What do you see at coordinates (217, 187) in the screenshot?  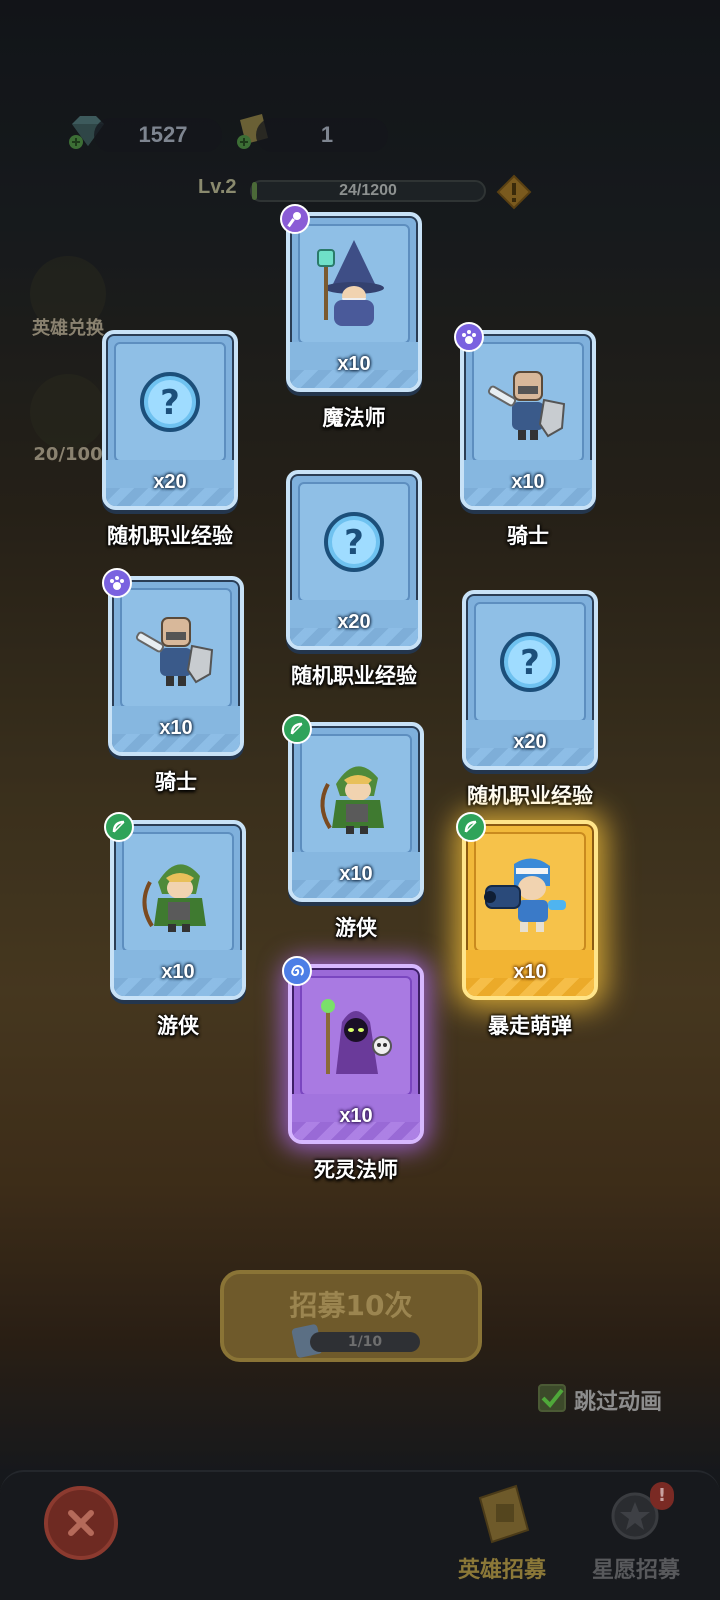 I see `level-label: Lv.2` at bounding box center [217, 187].